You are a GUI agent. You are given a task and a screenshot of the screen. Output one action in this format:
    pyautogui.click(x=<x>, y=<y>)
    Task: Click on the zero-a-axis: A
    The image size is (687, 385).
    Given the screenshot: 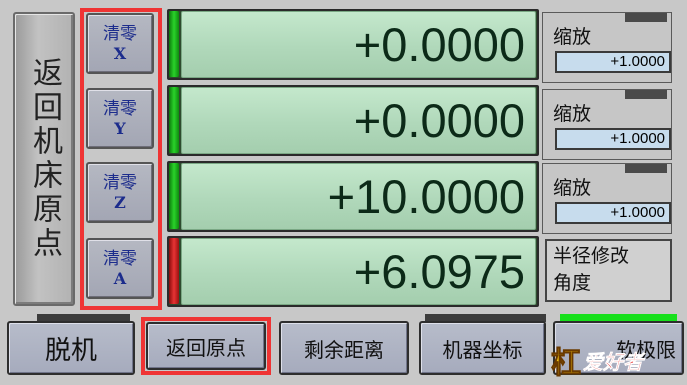 What is the action you would take?
    pyautogui.click(x=120, y=278)
    